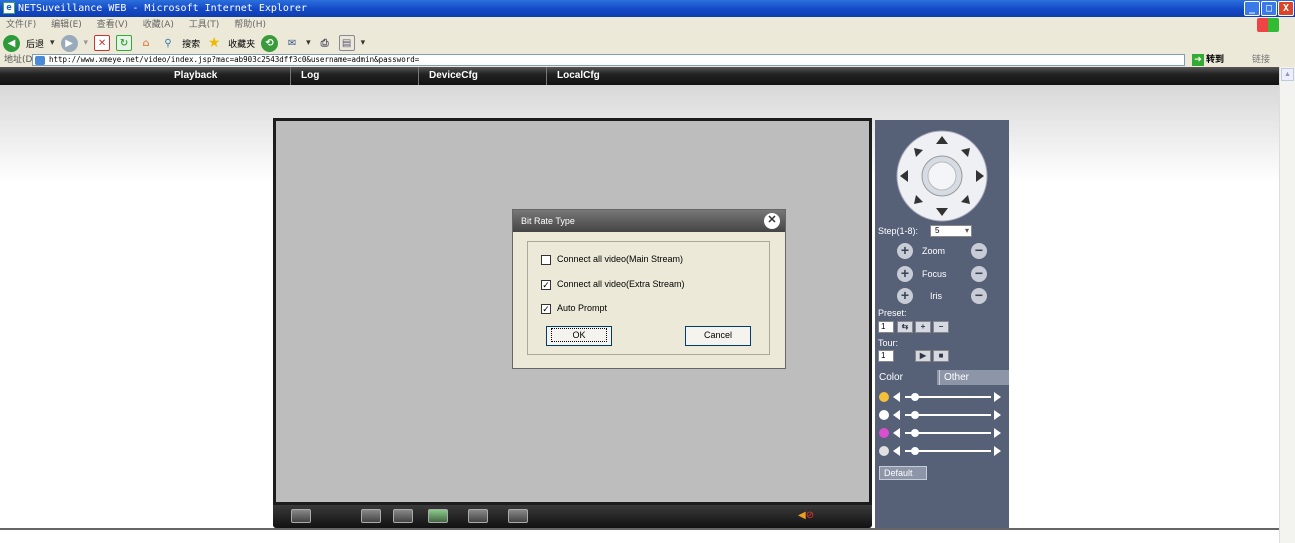 The image size is (1295, 543). Describe the element at coordinates (906, 377) in the screenshot. I see `tab-color: Color` at that location.